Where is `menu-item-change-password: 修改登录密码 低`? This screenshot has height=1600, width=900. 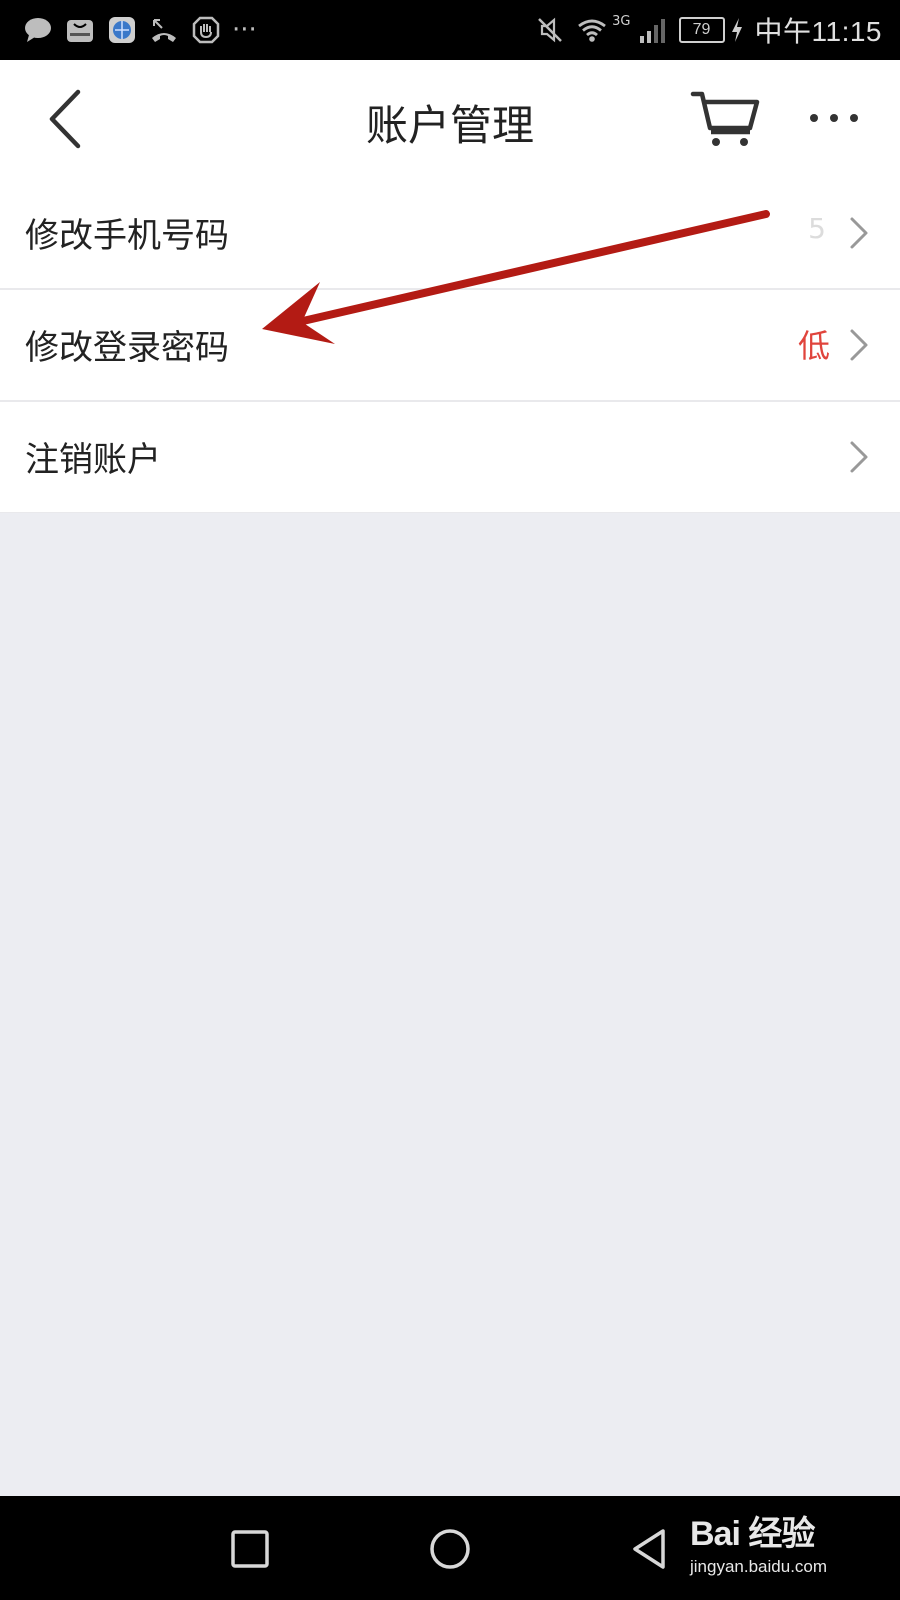
menu-item-change-password: 修改登录密码 低 is located at coordinates (450, 346).